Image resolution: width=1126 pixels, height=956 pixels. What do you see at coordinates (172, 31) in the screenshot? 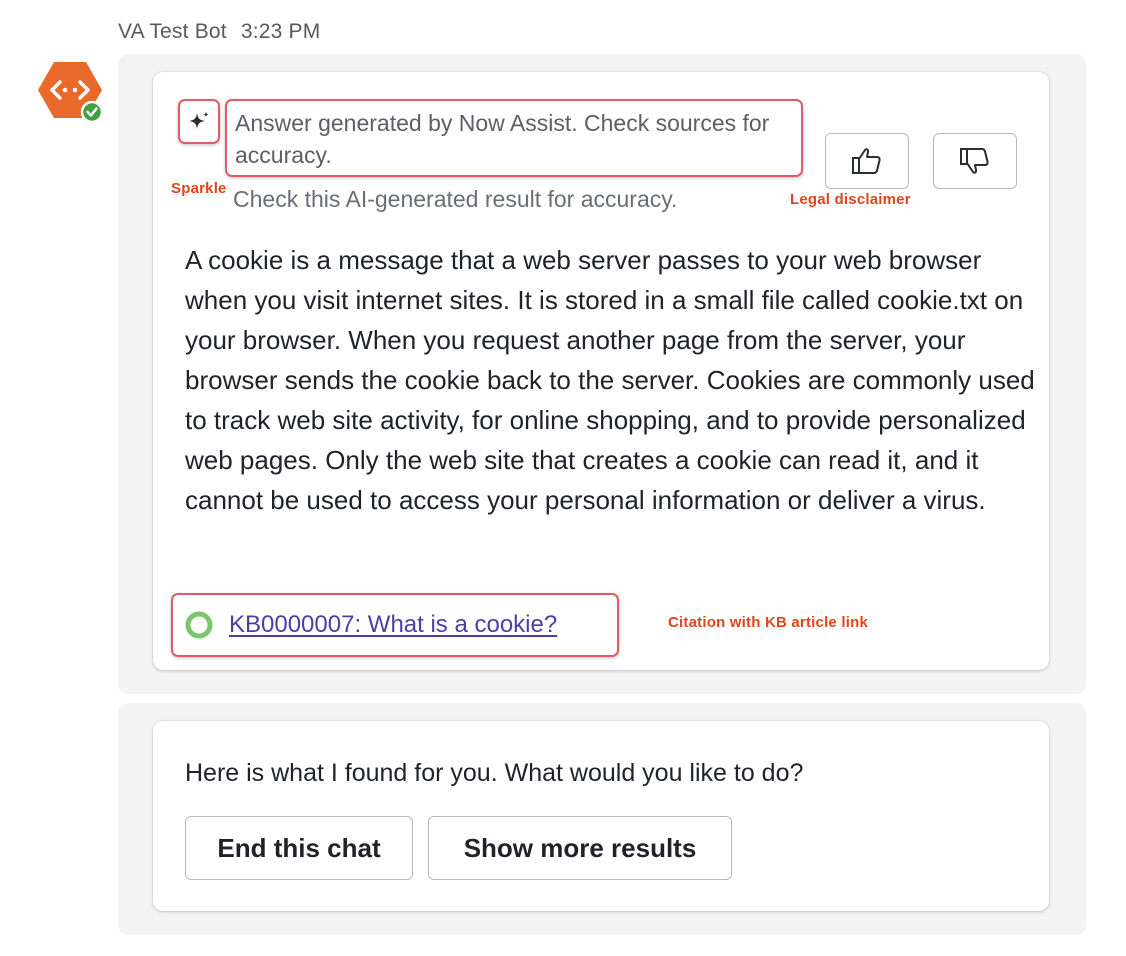
I see `bot-name: VA Test Bot` at bounding box center [172, 31].